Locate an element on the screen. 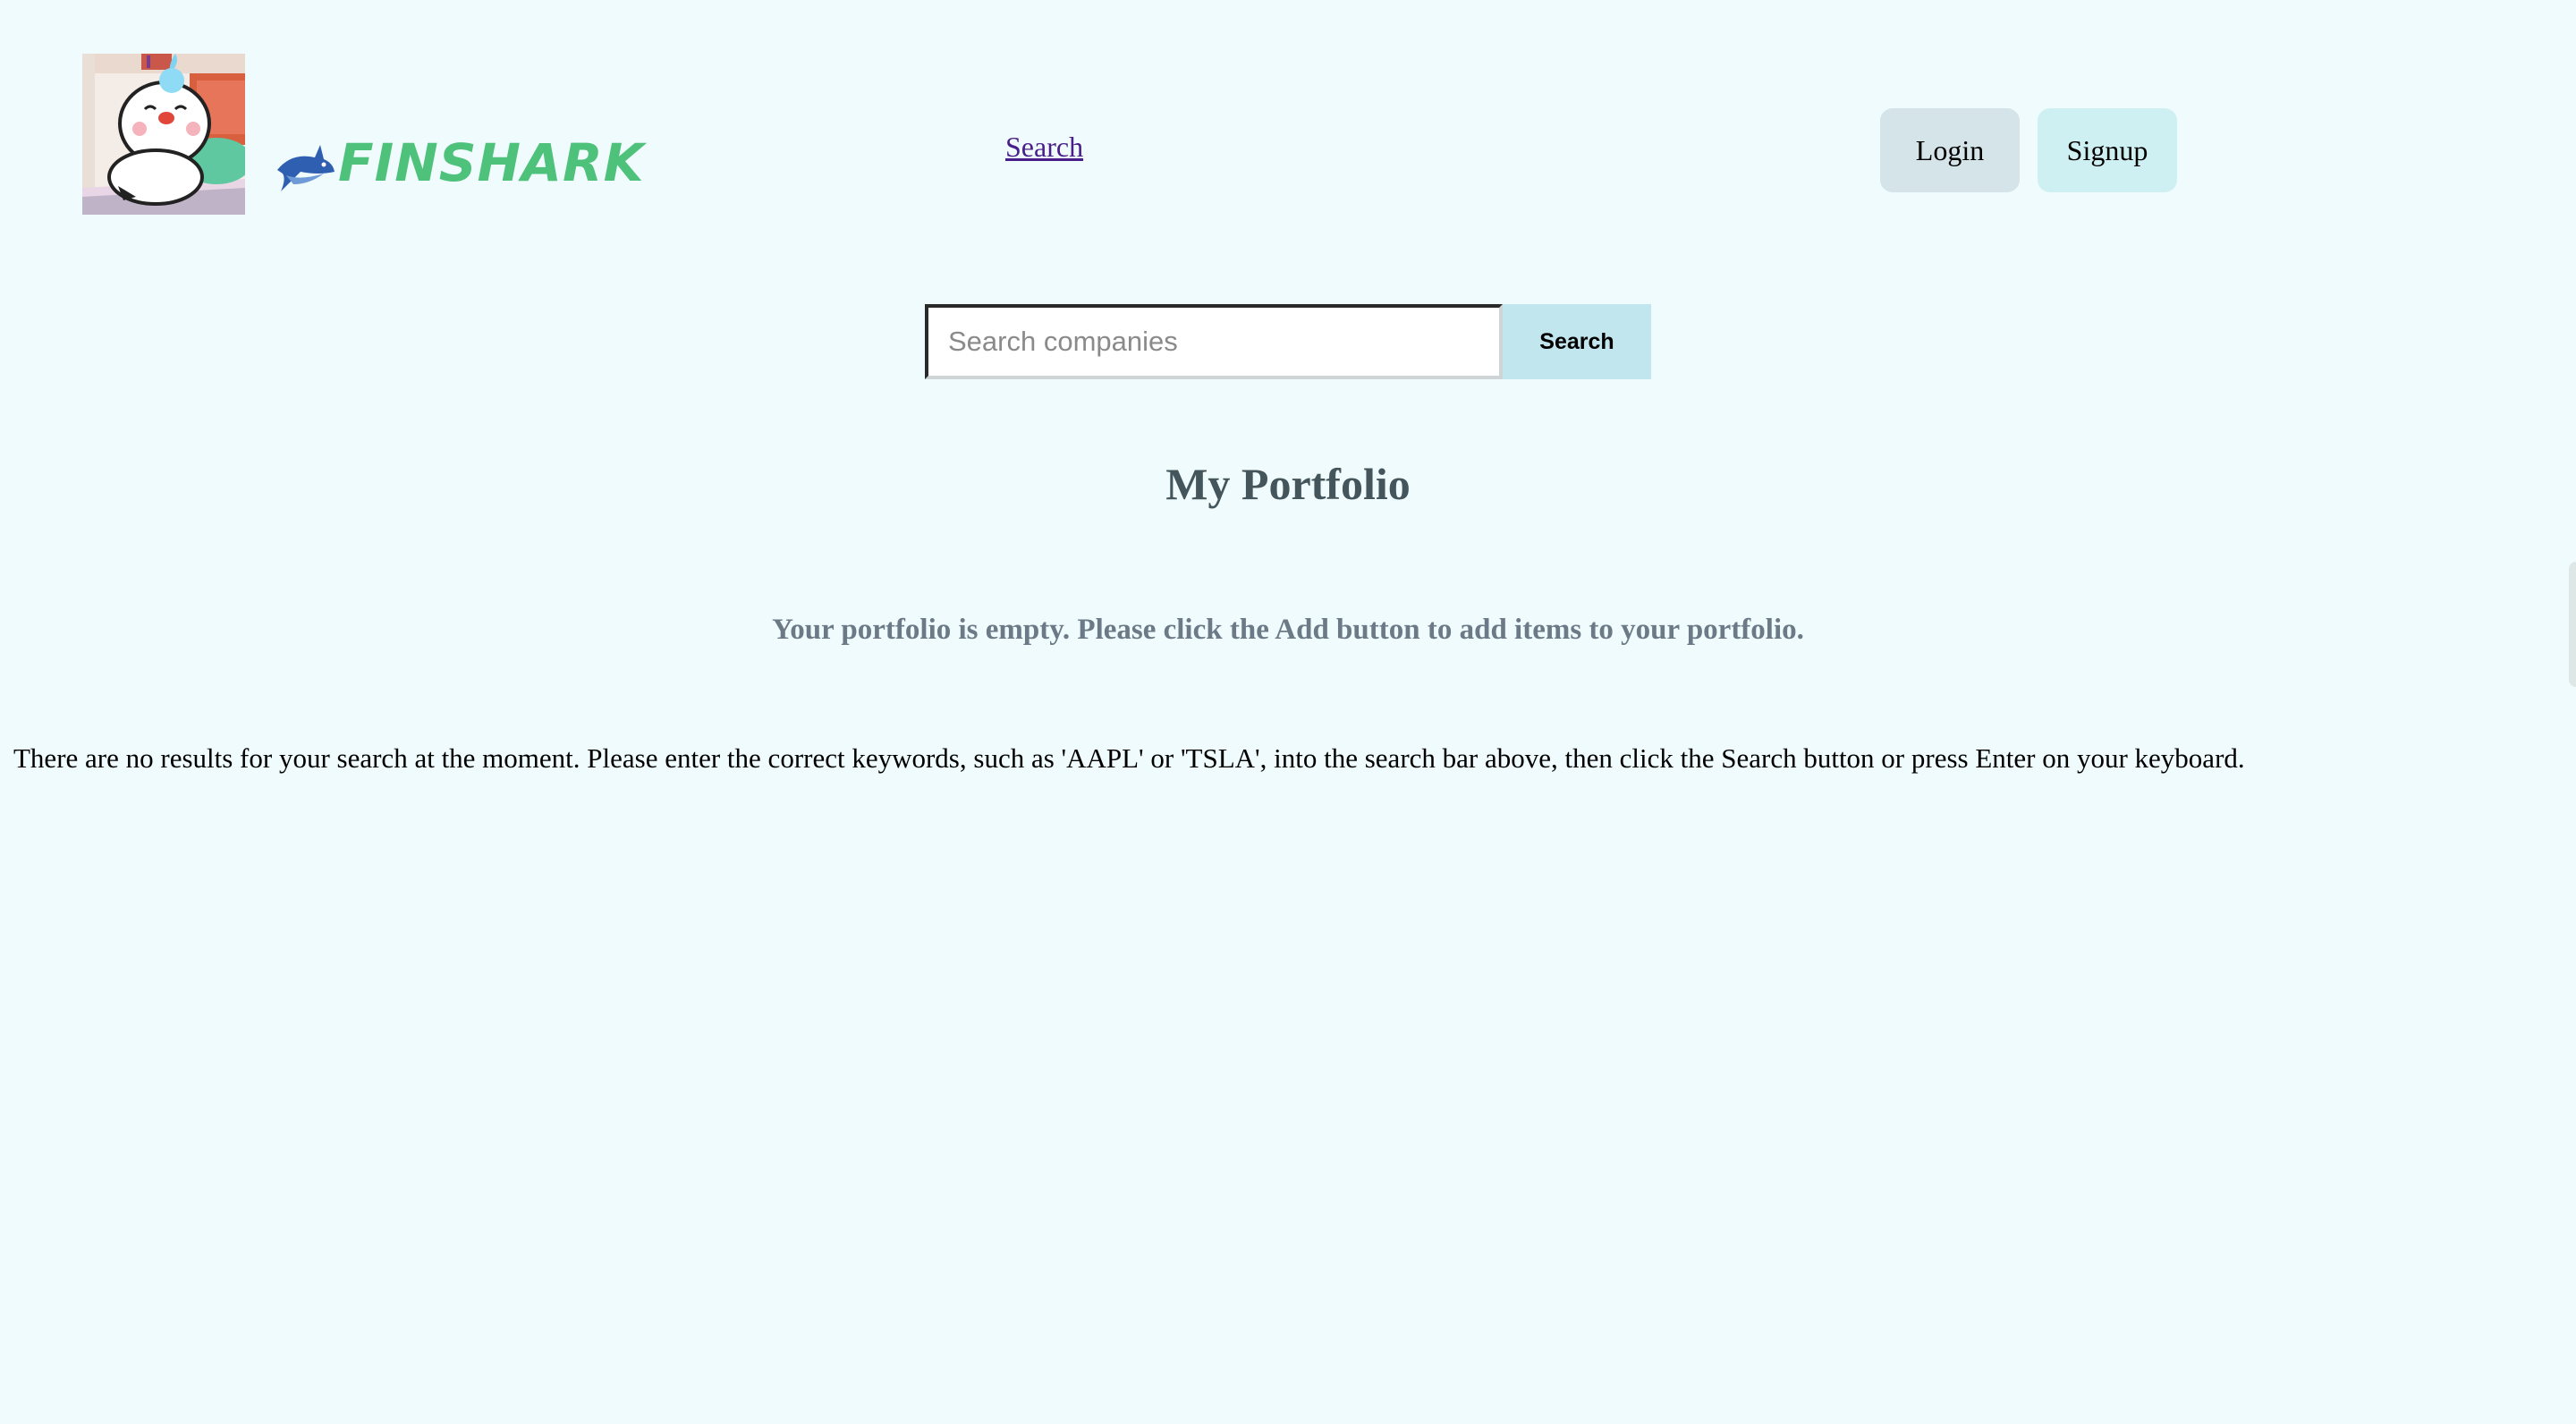 This screenshot has width=2576, height=1424. signup-button: Signup is located at coordinates (2107, 150).